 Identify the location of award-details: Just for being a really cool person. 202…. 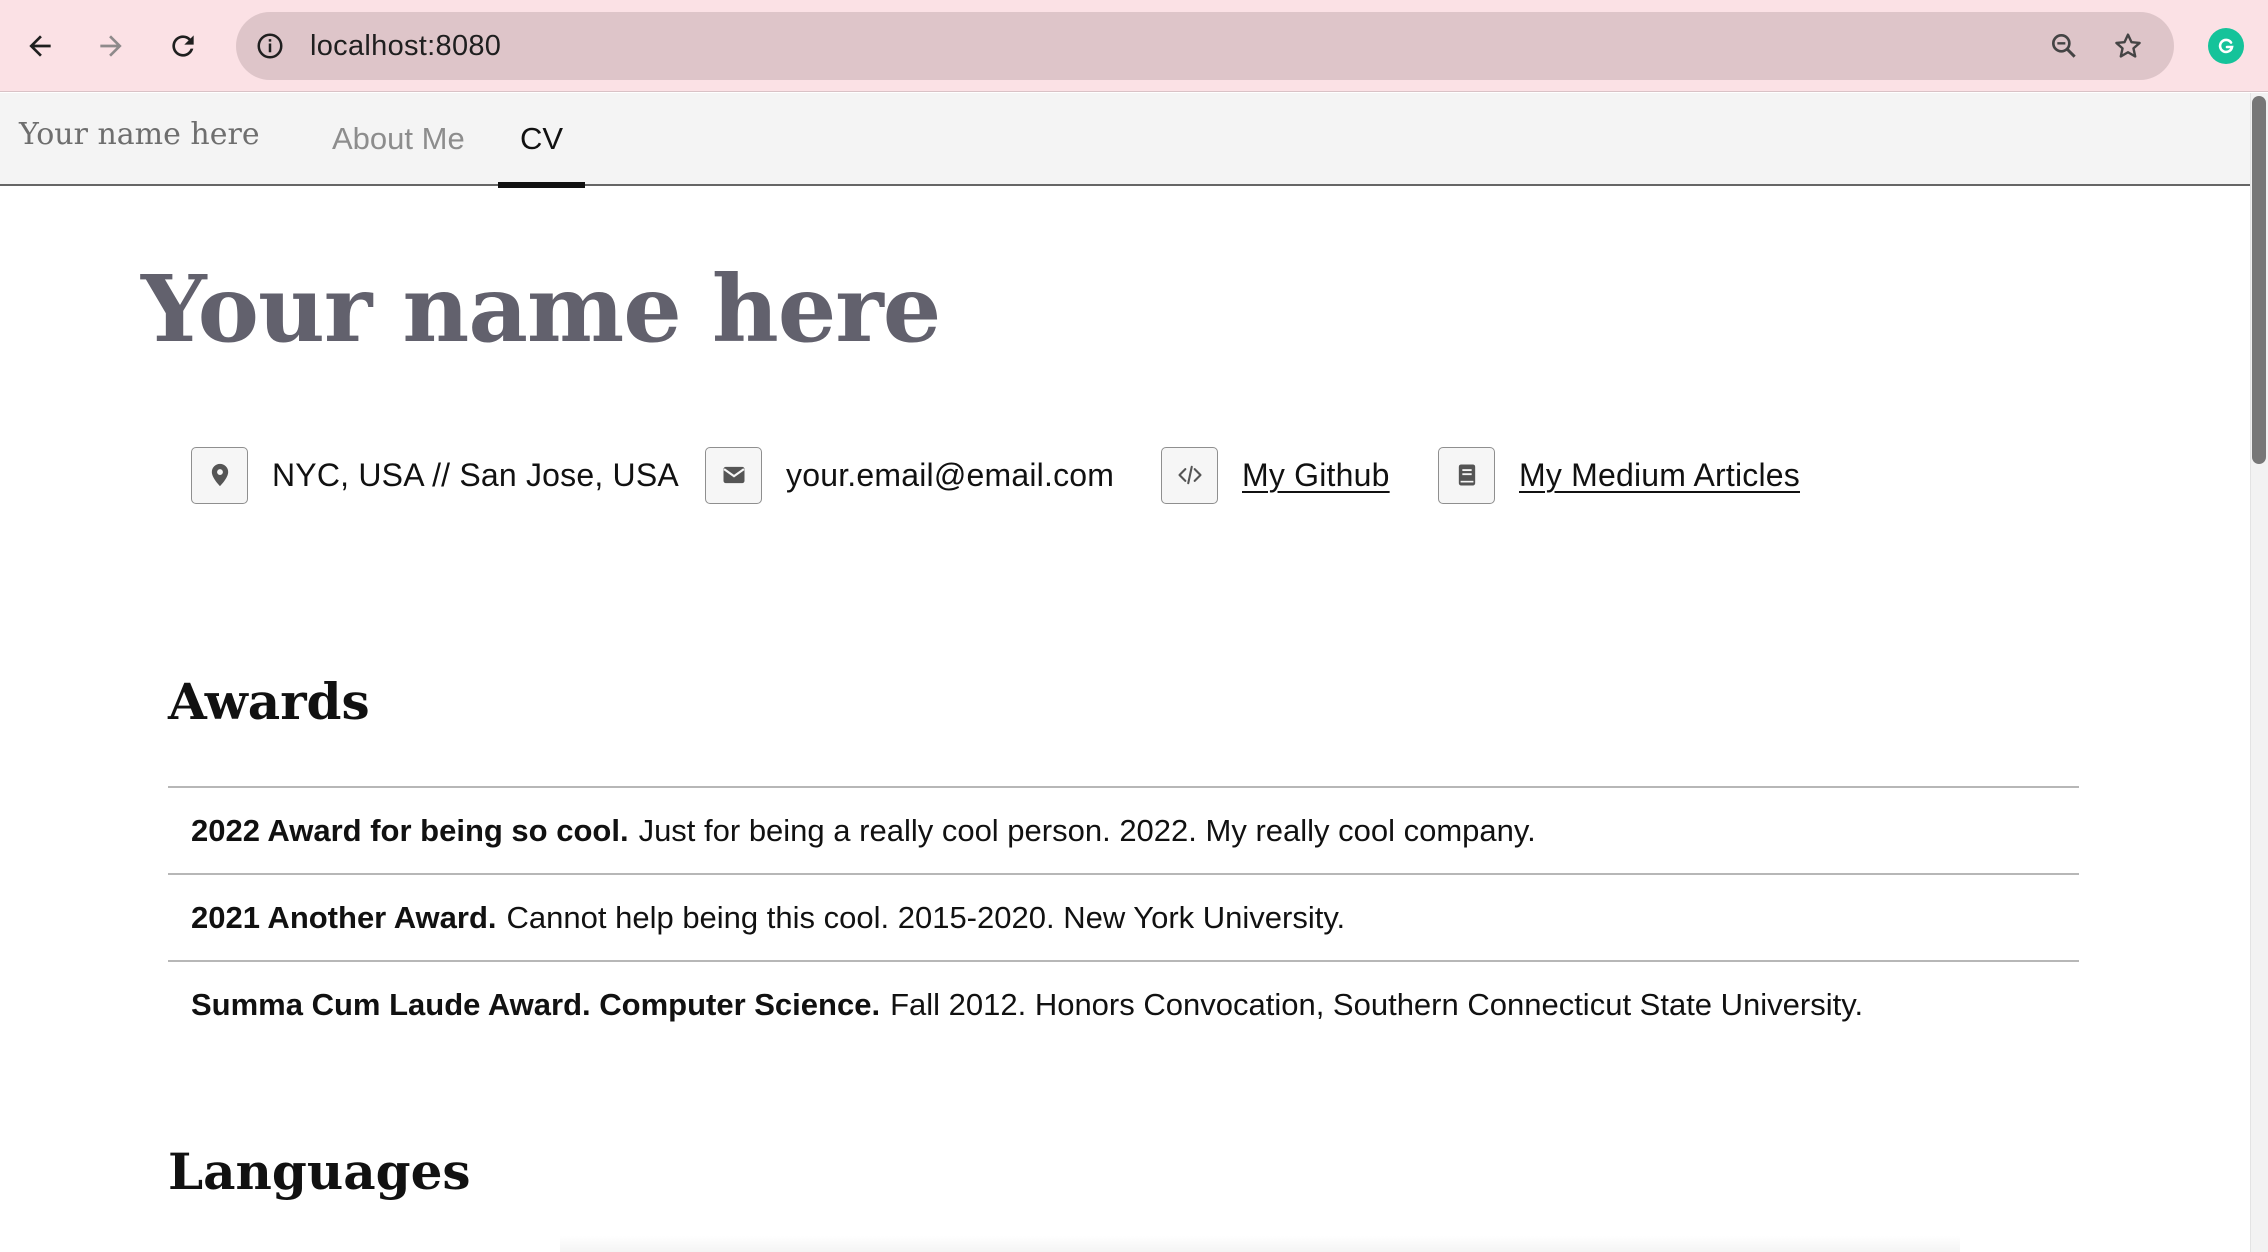
(1087, 830).